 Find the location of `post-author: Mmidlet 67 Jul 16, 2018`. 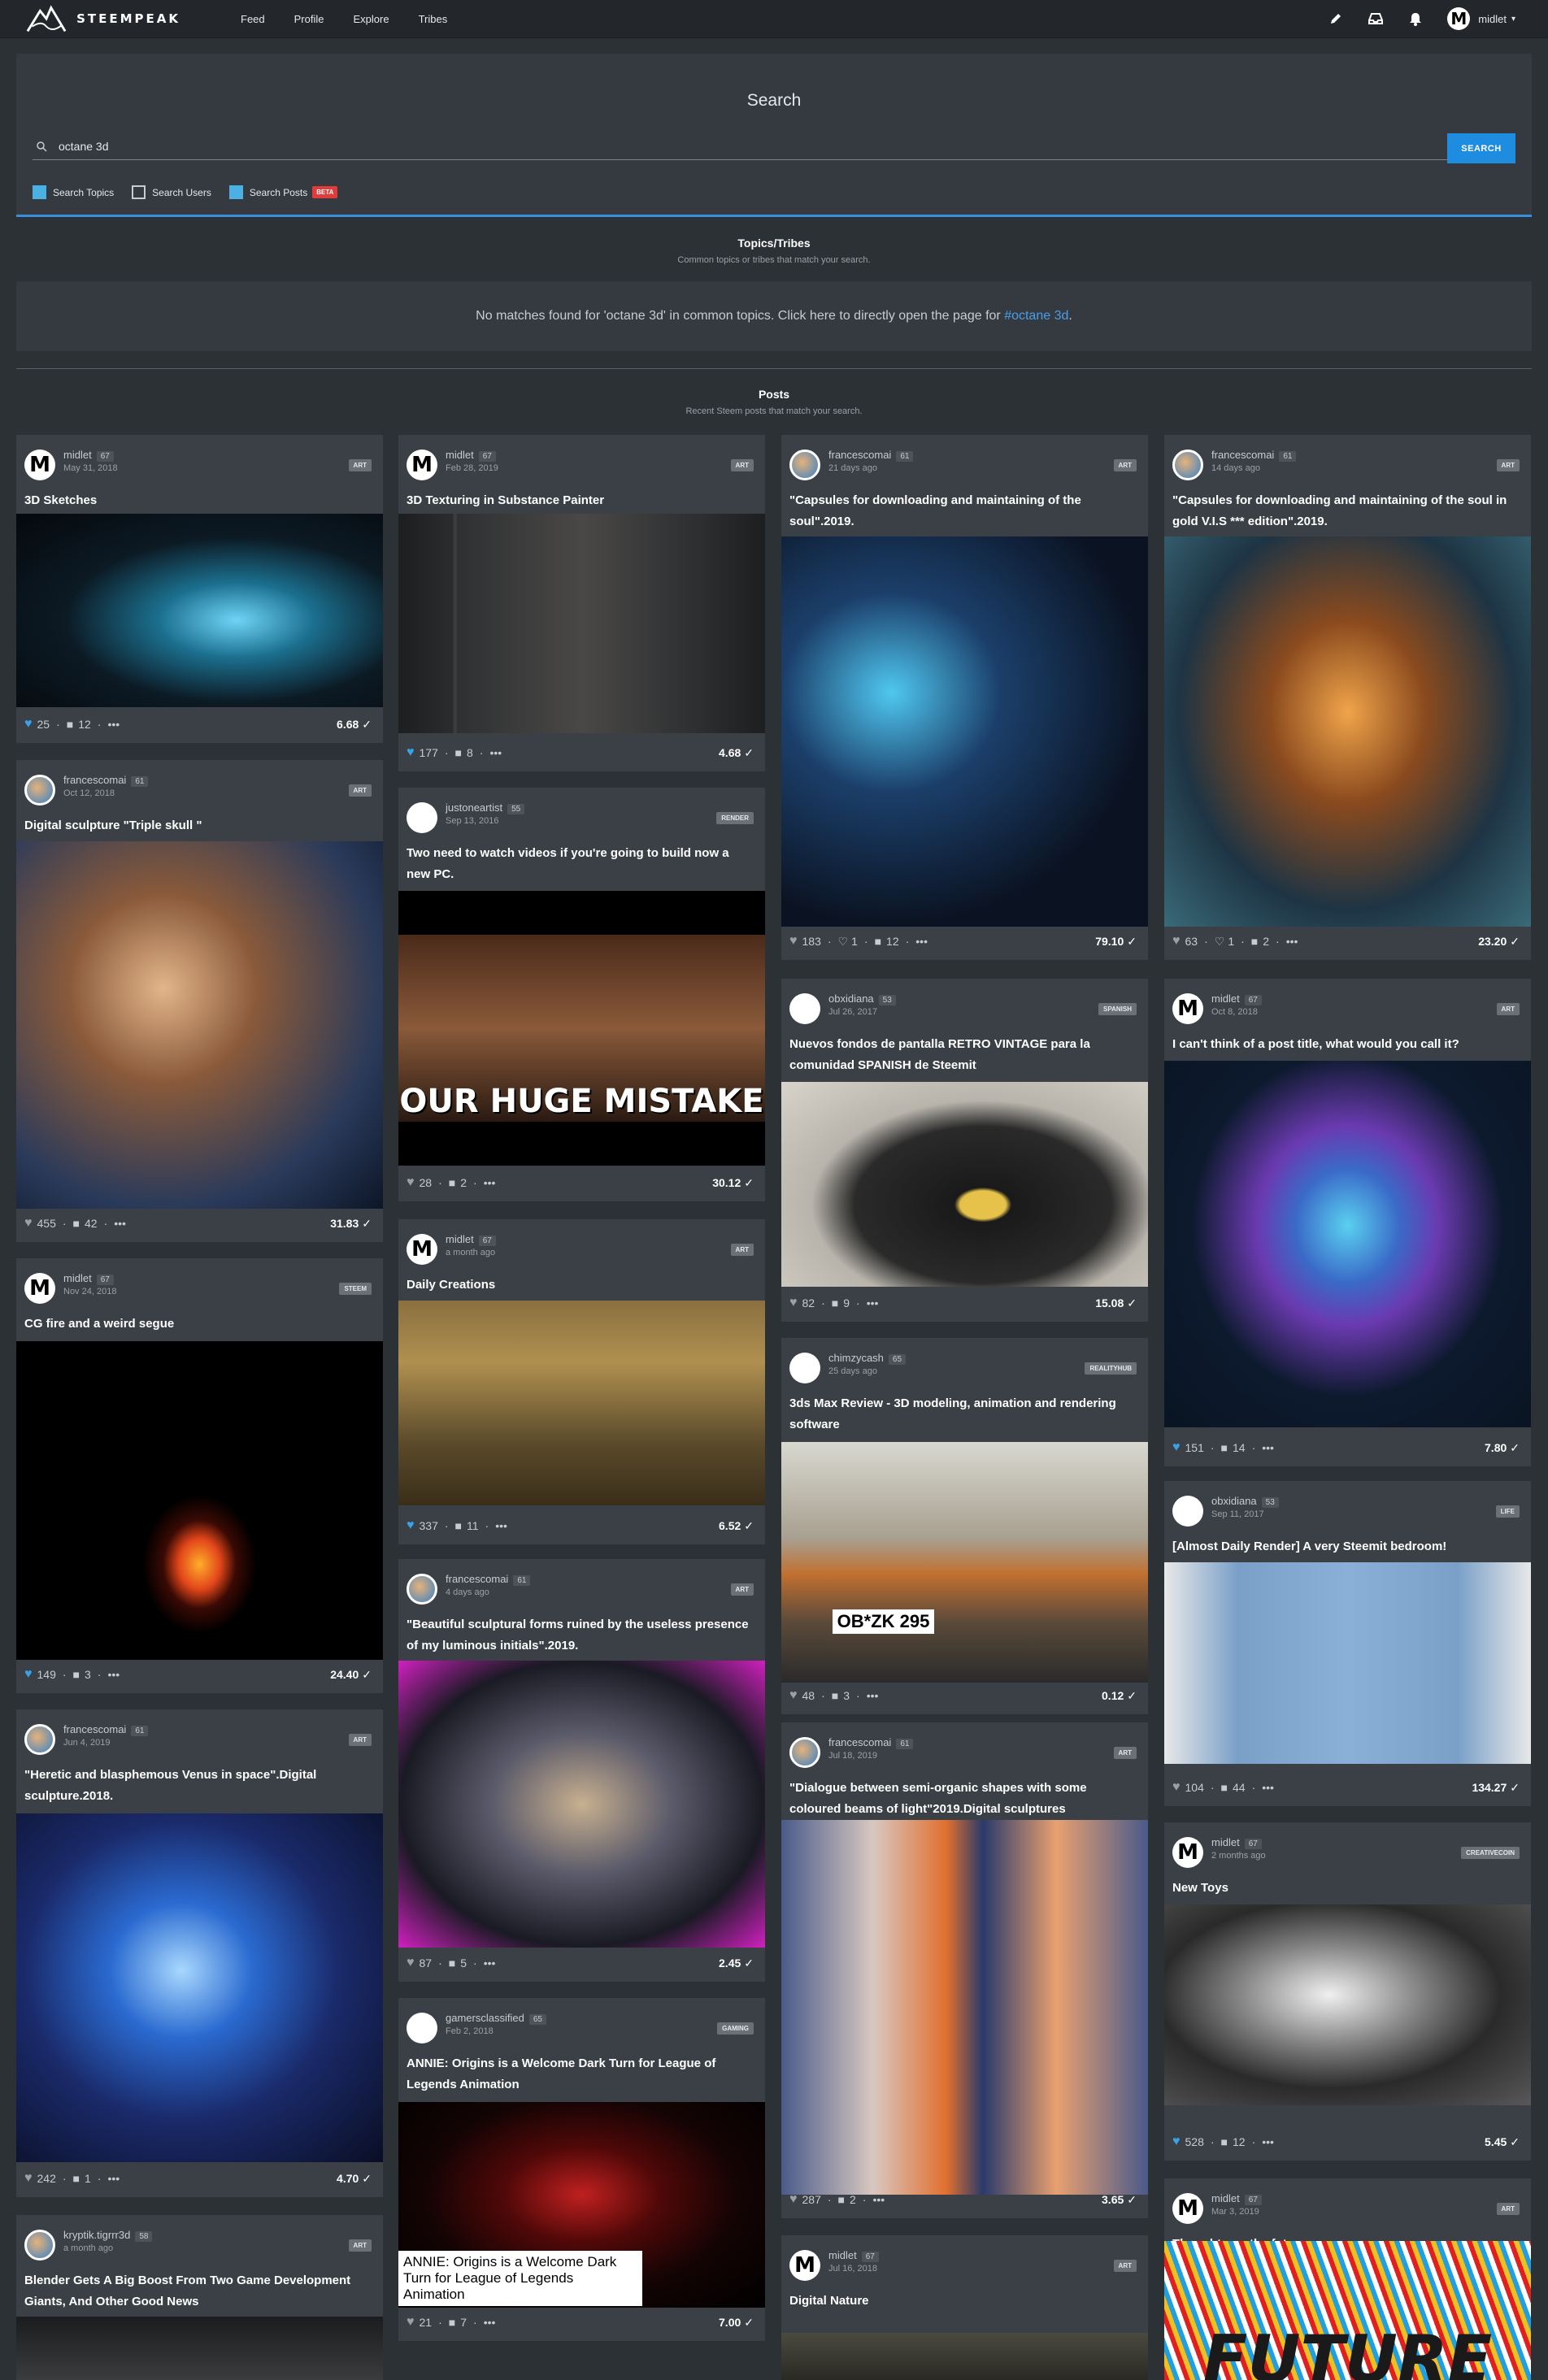

post-author: Mmidlet 67 Jul 16, 2018 is located at coordinates (834, 2265).